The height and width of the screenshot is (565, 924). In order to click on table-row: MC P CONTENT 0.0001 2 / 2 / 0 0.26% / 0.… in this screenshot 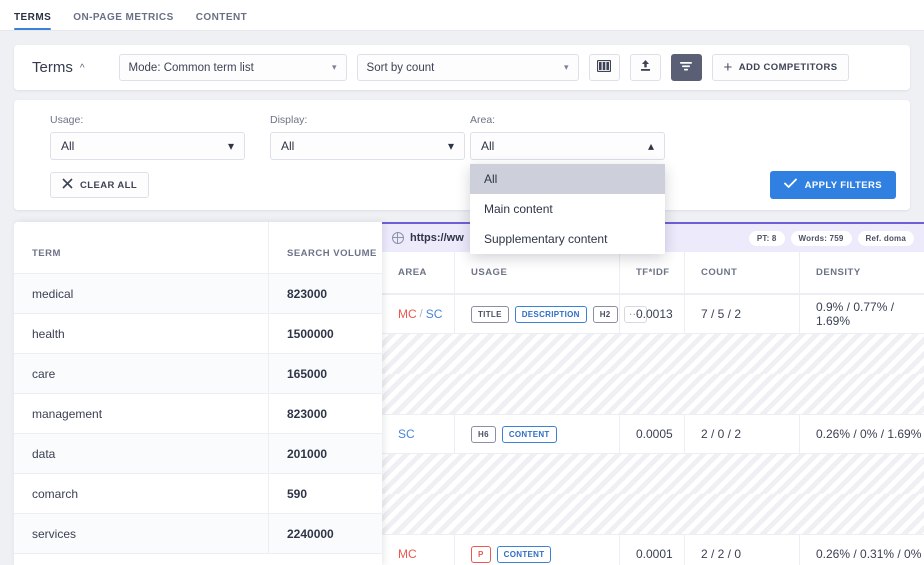, I will do `click(653, 549)`.